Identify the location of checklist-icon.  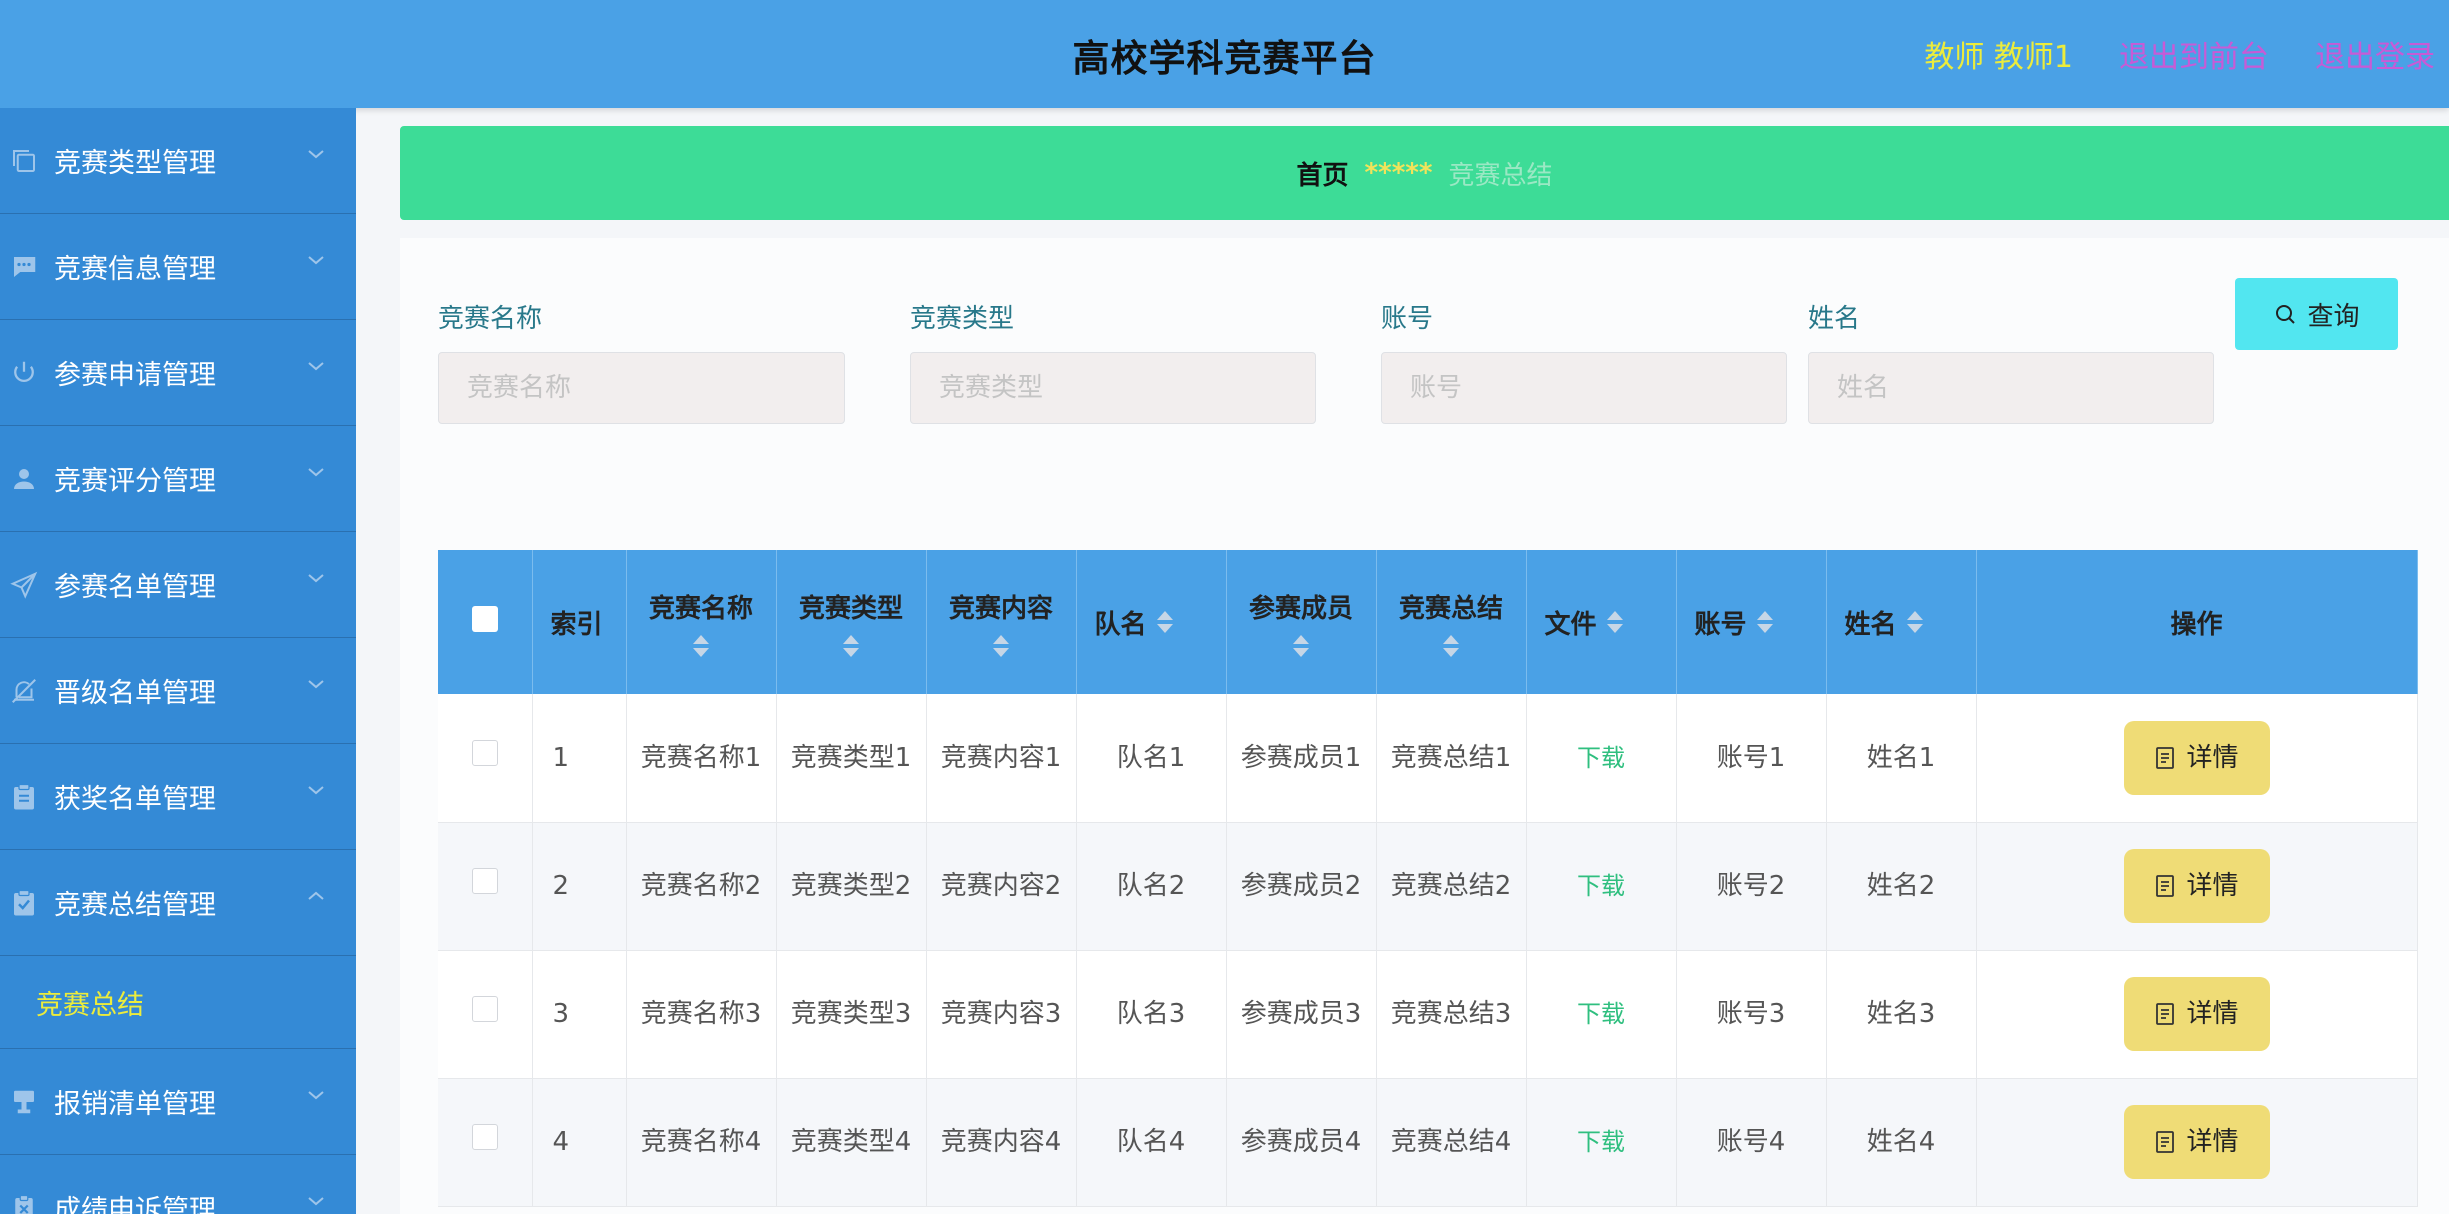
(24, 903).